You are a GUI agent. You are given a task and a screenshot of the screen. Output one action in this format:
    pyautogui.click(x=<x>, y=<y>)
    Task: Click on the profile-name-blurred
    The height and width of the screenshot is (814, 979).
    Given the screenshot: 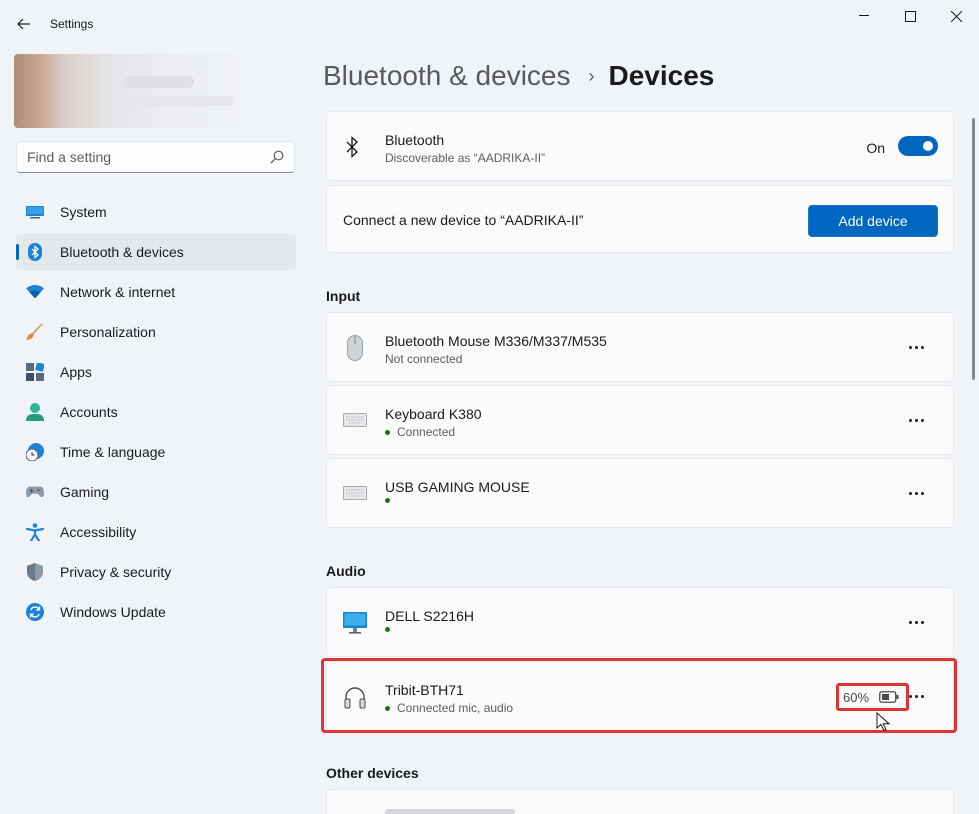 What is the action you would take?
    pyautogui.click(x=159, y=82)
    